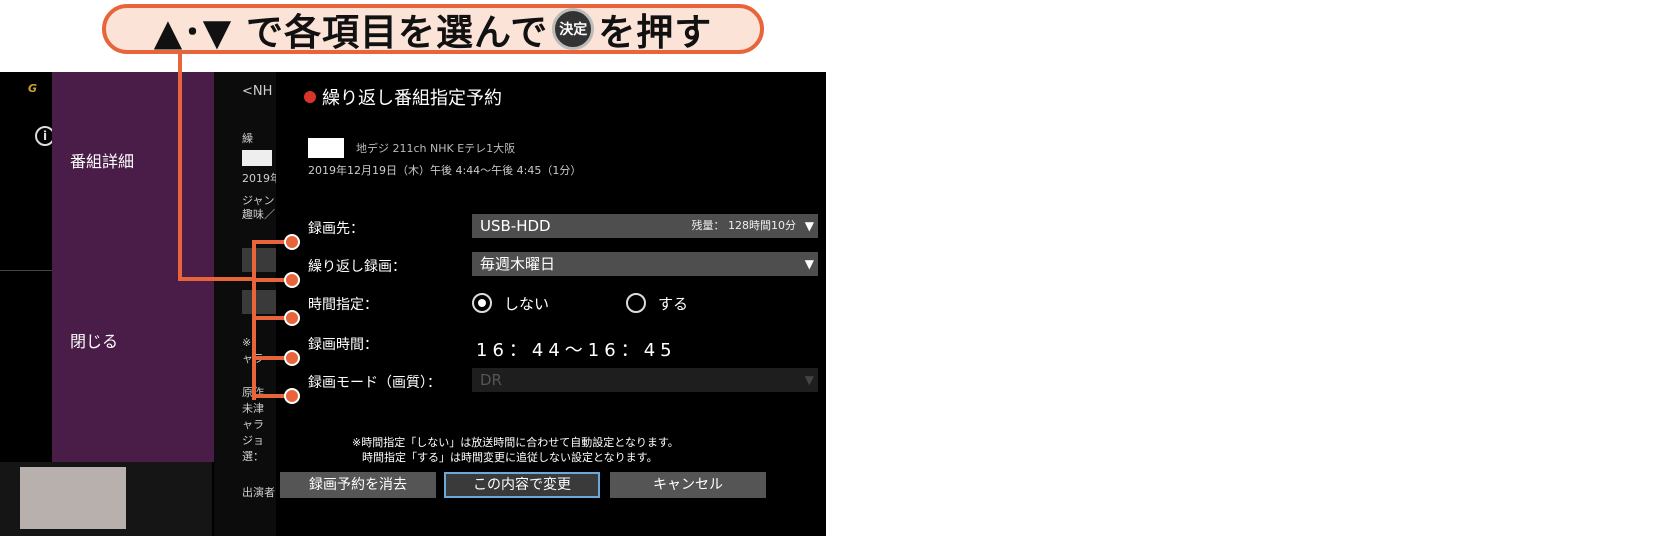 The width and height of the screenshot is (1656, 536). What do you see at coordinates (258, 214) in the screenshot?
I see `bg-hobby: 趣味／` at bounding box center [258, 214].